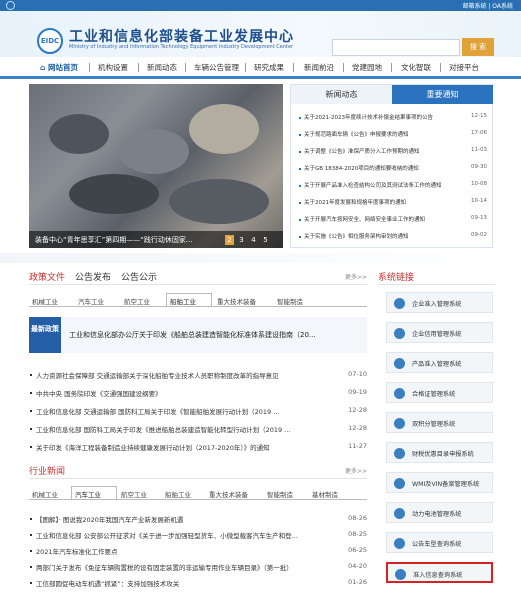 Image resolution: width=521 pixels, height=600 pixels. Describe the element at coordinates (439, 452) in the screenshot. I see `system-link-button: 财税优惠目录申报系统` at that location.